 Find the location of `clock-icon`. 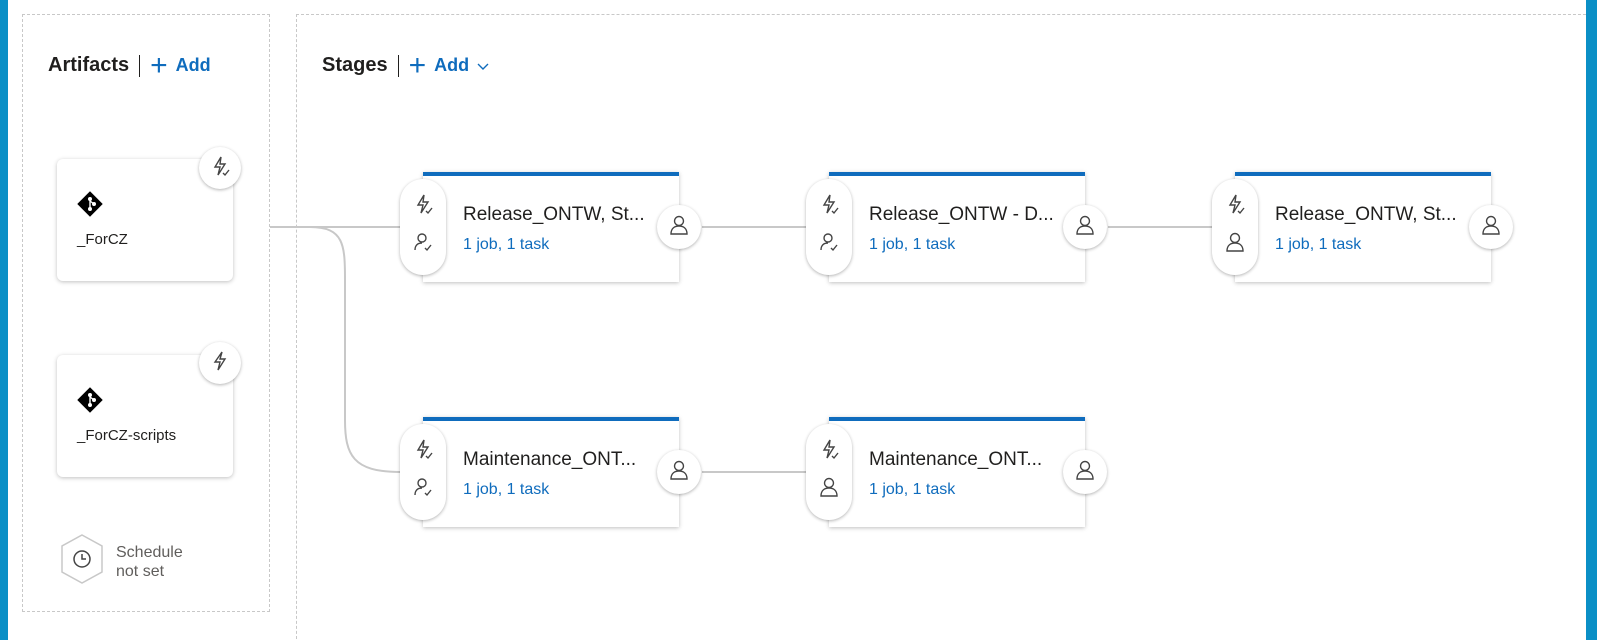

clock-icon is located at coordinates (82, 561).